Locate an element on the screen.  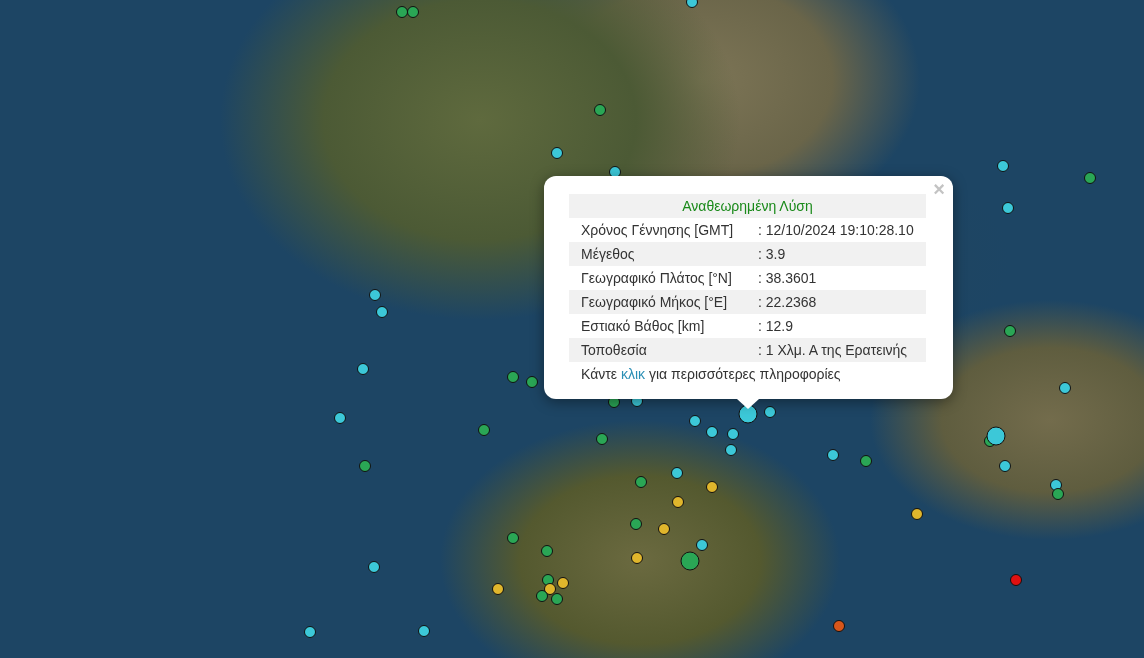
field-value: : 22.2368 is located at coordinates (787, 302).